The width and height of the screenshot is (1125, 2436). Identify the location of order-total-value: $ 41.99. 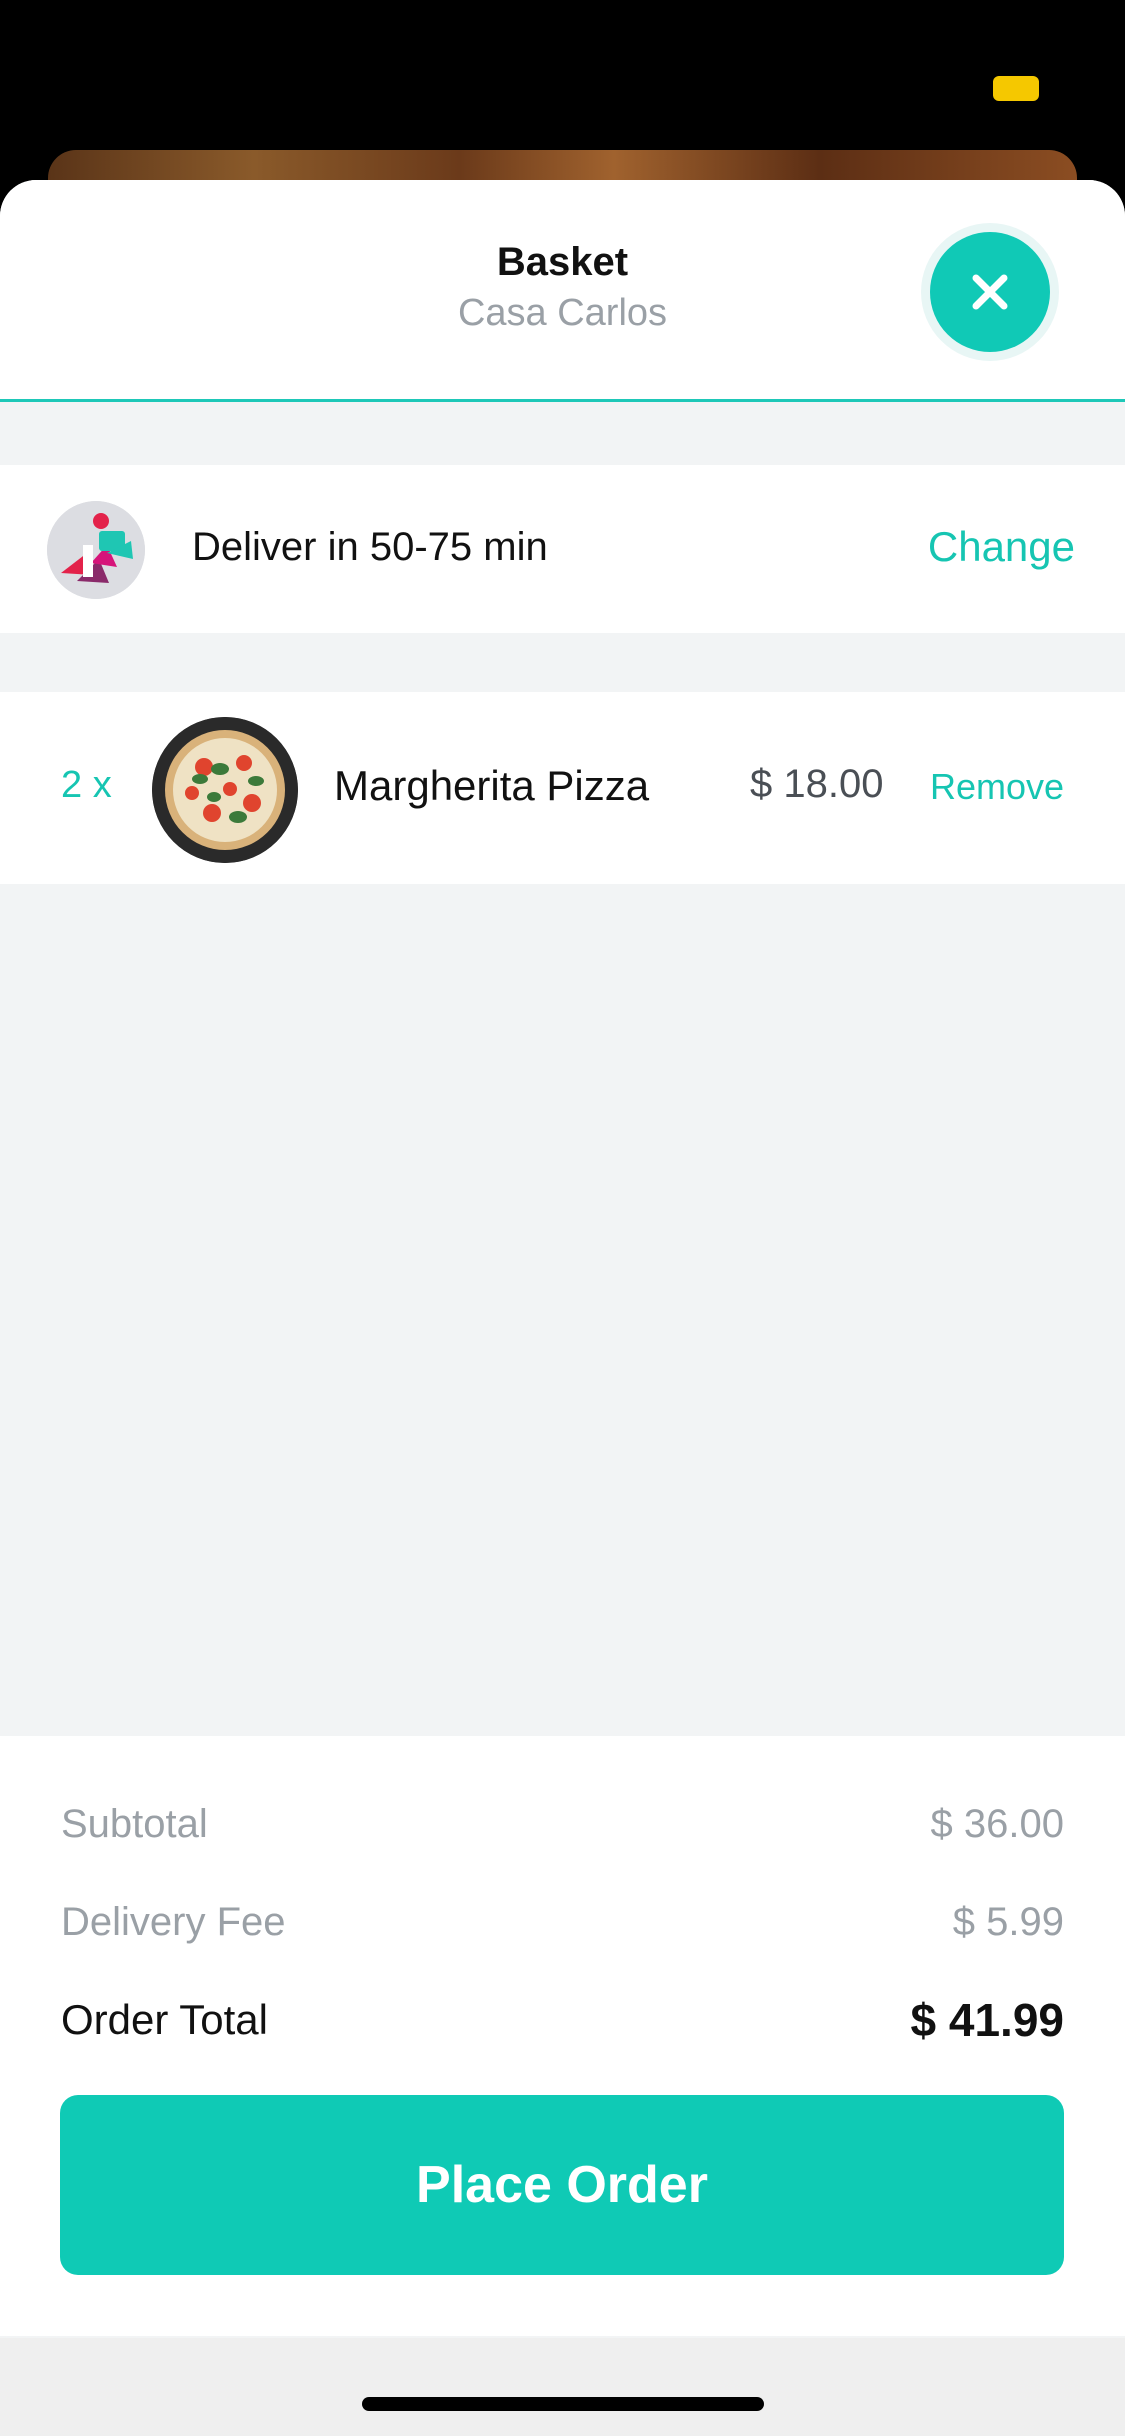
(987, 2020).